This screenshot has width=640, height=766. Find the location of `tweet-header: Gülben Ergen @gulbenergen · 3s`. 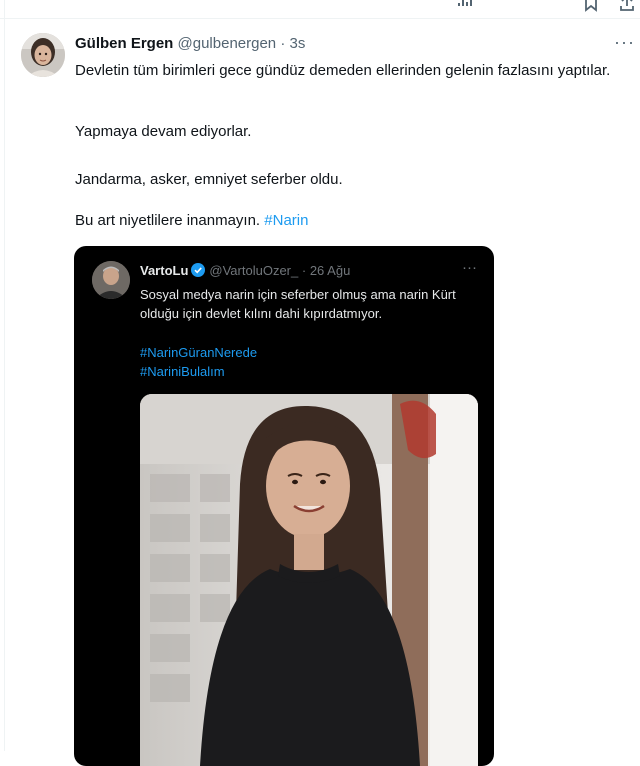

tweet-header: Gülben Ergen @gulbenergen · 3s is located at coordinates (190, 43).